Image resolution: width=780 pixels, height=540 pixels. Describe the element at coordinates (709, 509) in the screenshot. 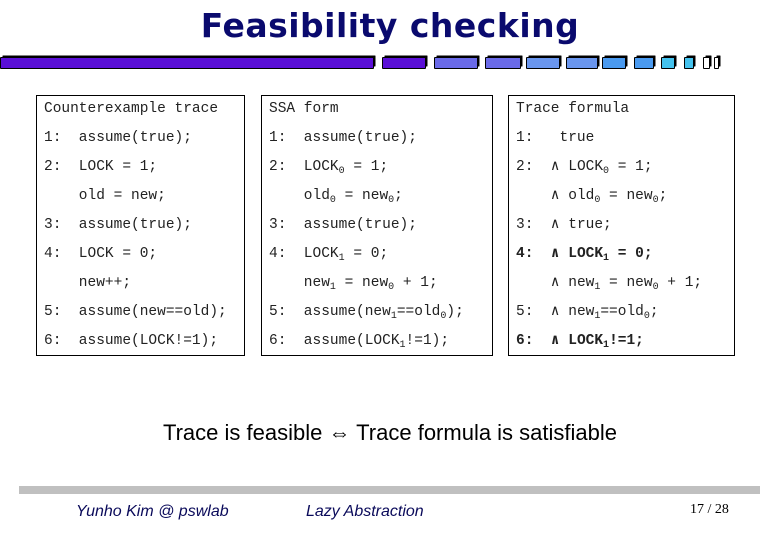

I see `page-number: 17 / 28` at that location.